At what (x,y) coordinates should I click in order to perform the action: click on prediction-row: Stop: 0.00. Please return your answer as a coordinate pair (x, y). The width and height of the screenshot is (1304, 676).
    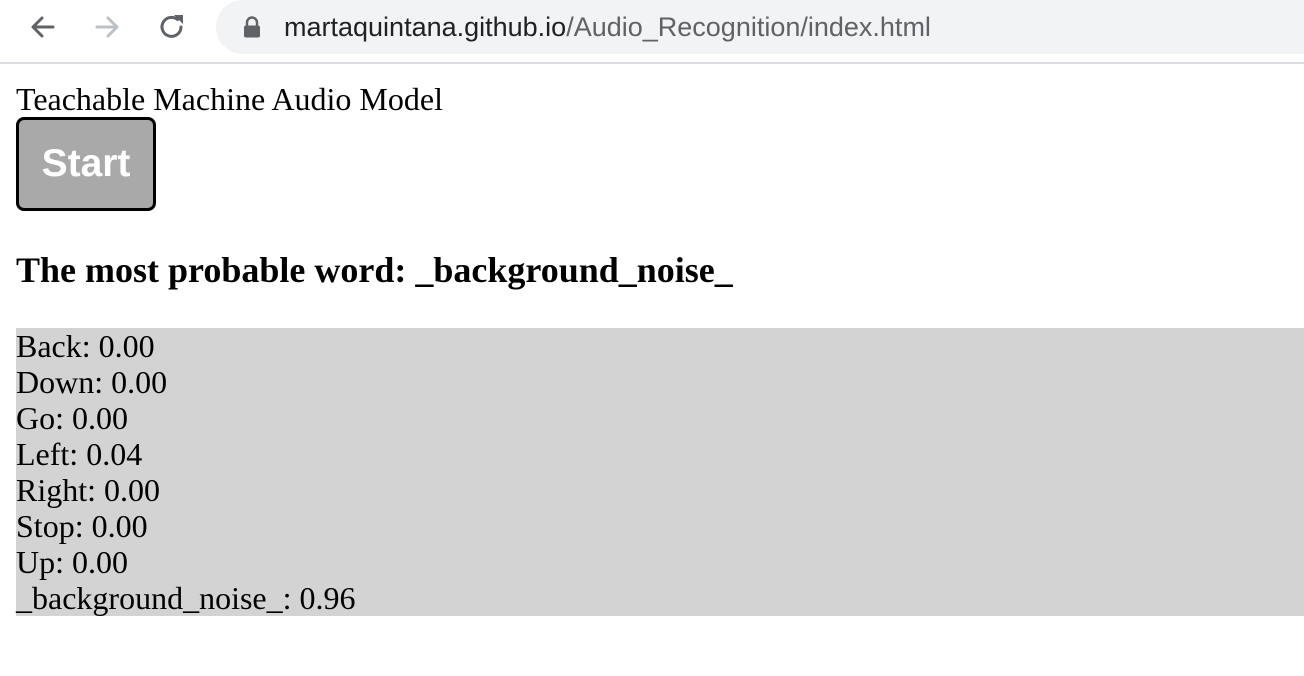
    Looking at the image, I should click on (82, 526).